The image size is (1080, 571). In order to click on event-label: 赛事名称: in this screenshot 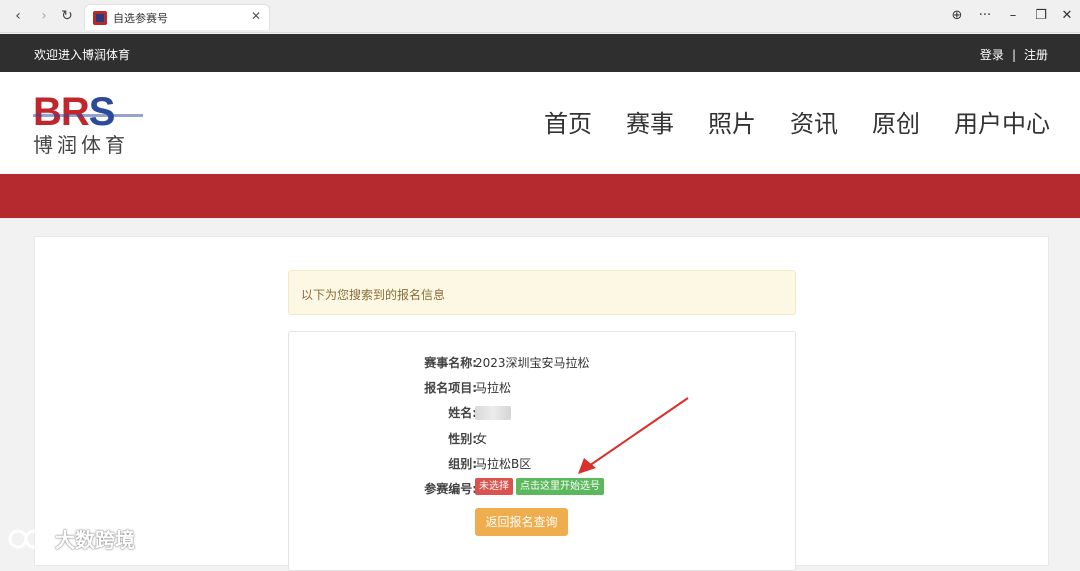, I will do `click(450, 363)`.